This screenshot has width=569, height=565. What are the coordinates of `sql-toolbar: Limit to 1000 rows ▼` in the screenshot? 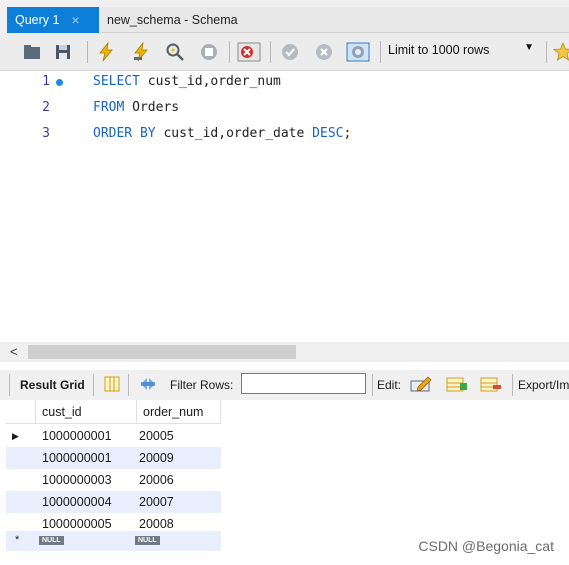 It's located at (284, 52).